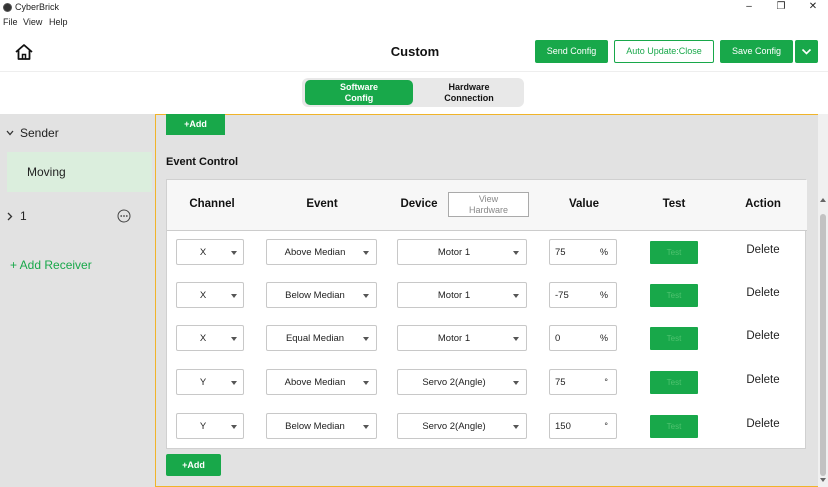 The height and width of the screenshot is (487, 828). Describe the element at coordinates (46, 172) in the screenshot. I see `sidebar-moving-label: Moving` at that location.